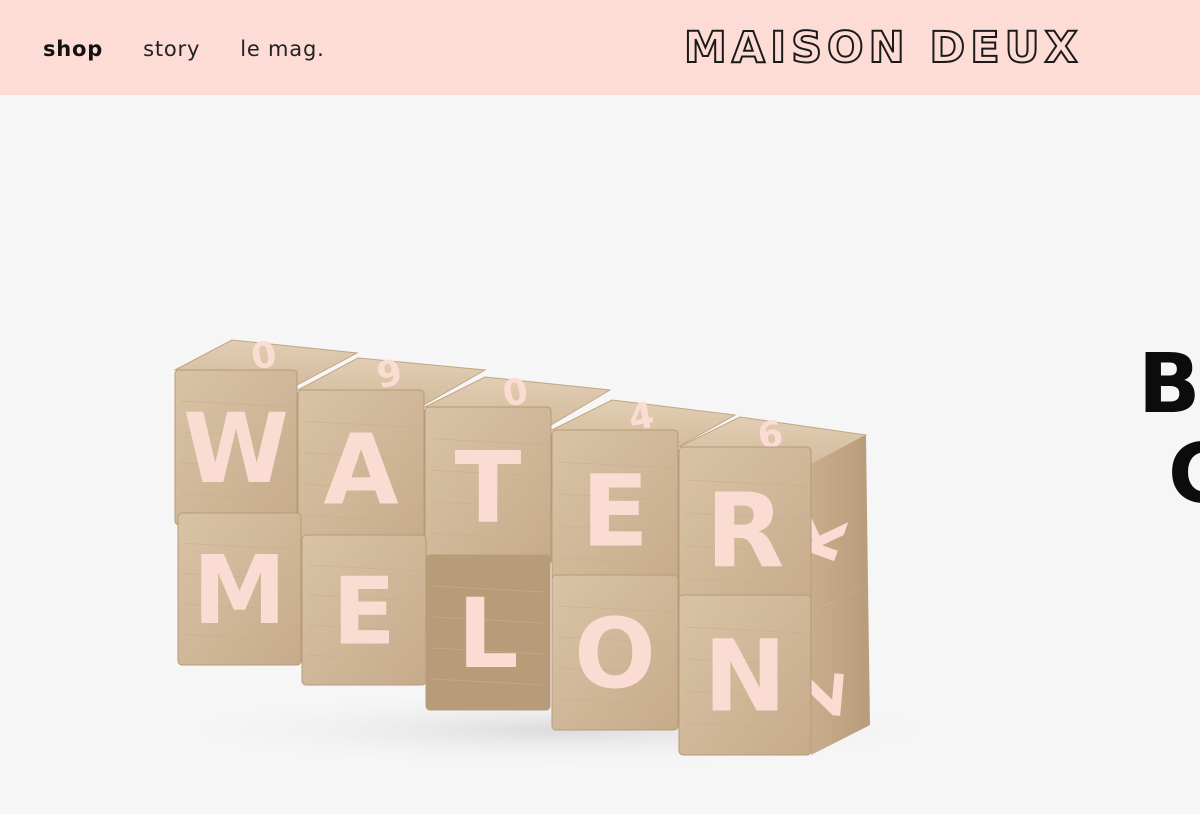 This screenshot has width=1200, height=814. Describe the element at coordinates (73, 49) in the screenshot. I see `nav-link-shop: shop` at that location.